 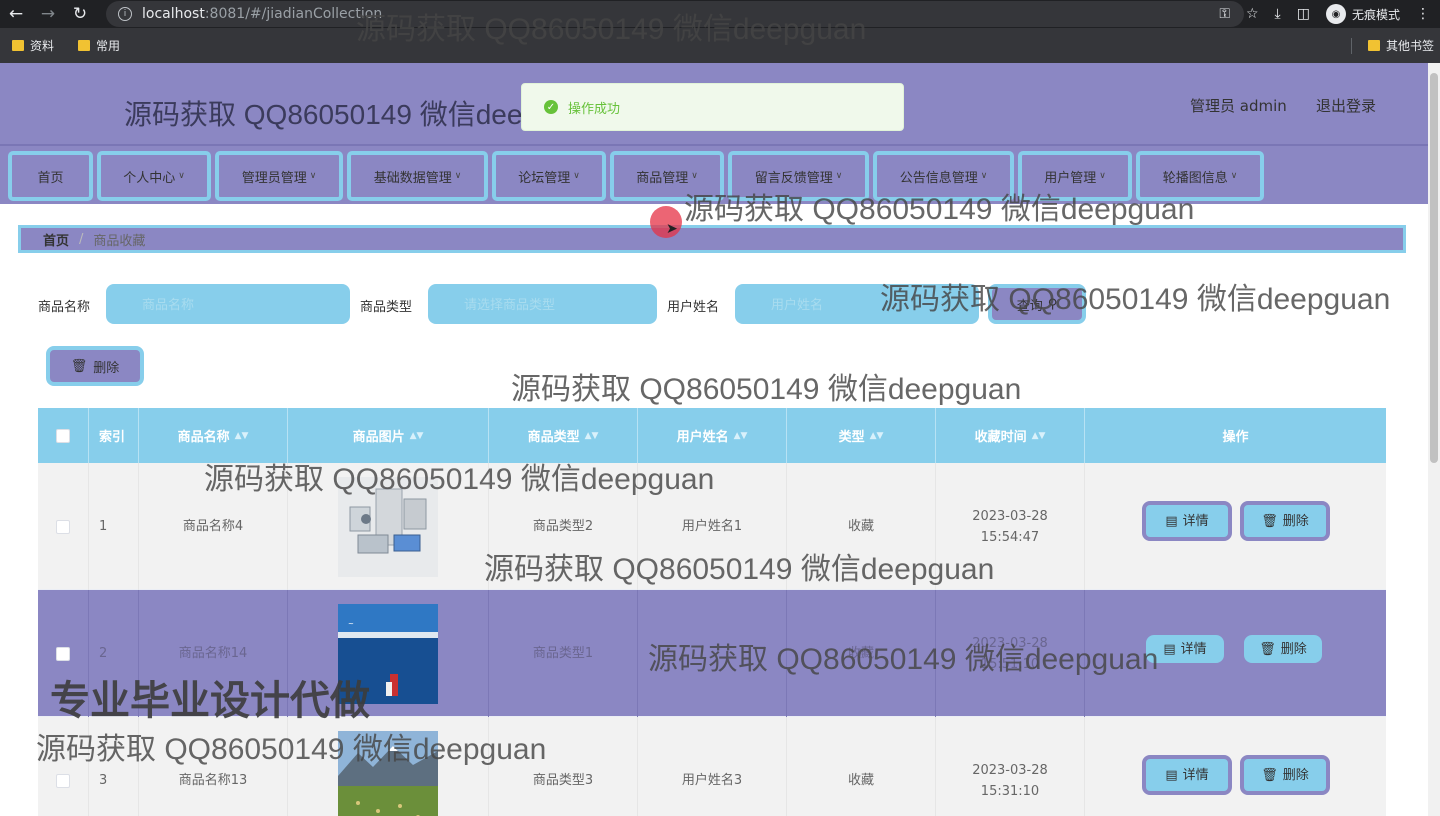 I want to click on menu-feedback: 留言反馈管理 ∨, so click(x=798, y=176).